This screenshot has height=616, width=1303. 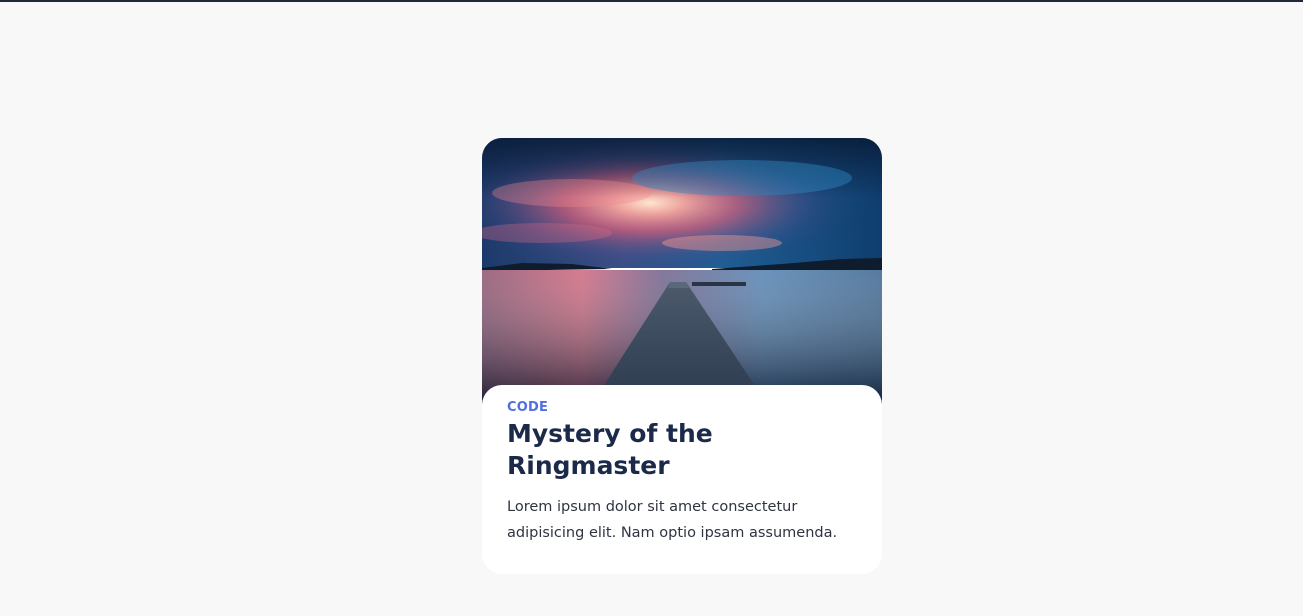 I want to click on card-title: Mystery of the Ringmaster, so click(x=657, y=450).